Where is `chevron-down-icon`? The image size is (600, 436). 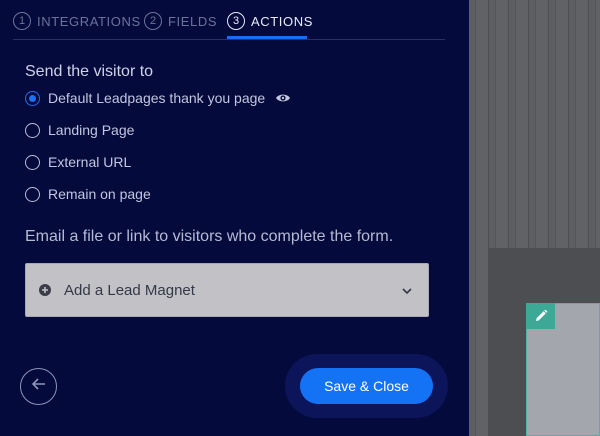 chevron-down-icon is located at coordinates (407, 292).